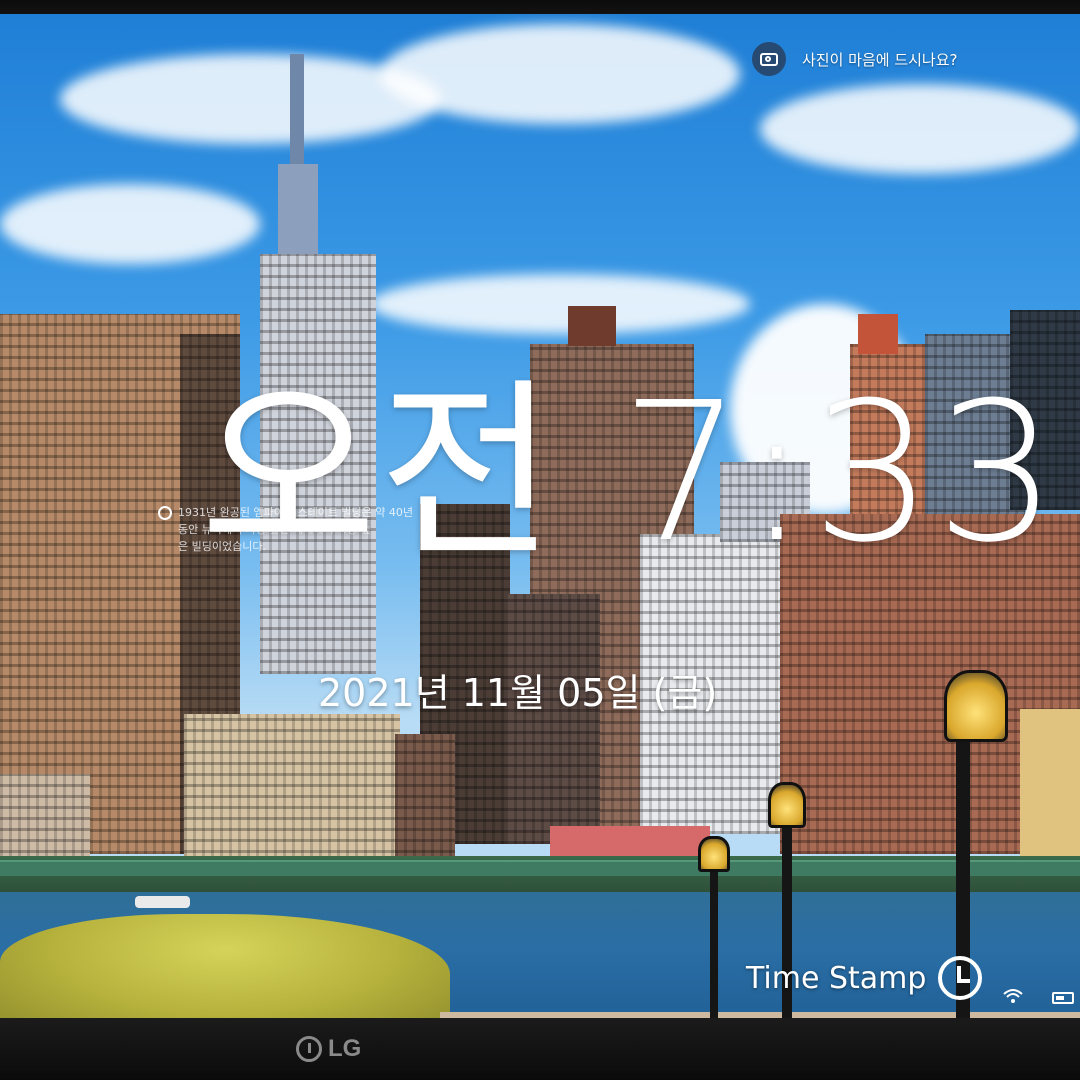 The image size is (1080, 1080). I want to click on photo-feedback-prompt: 사진이 마음에 드시나요?, so click(855, 59).